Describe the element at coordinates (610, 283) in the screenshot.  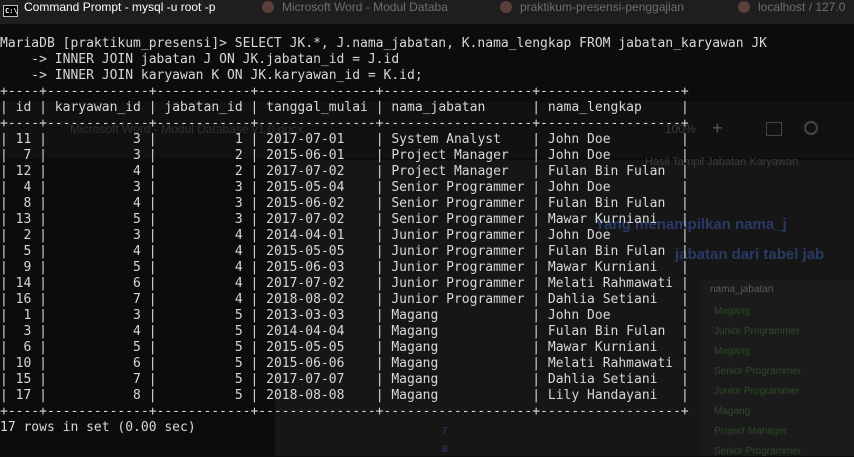
I see `table-cell: Melati Rahmawati` at that location.